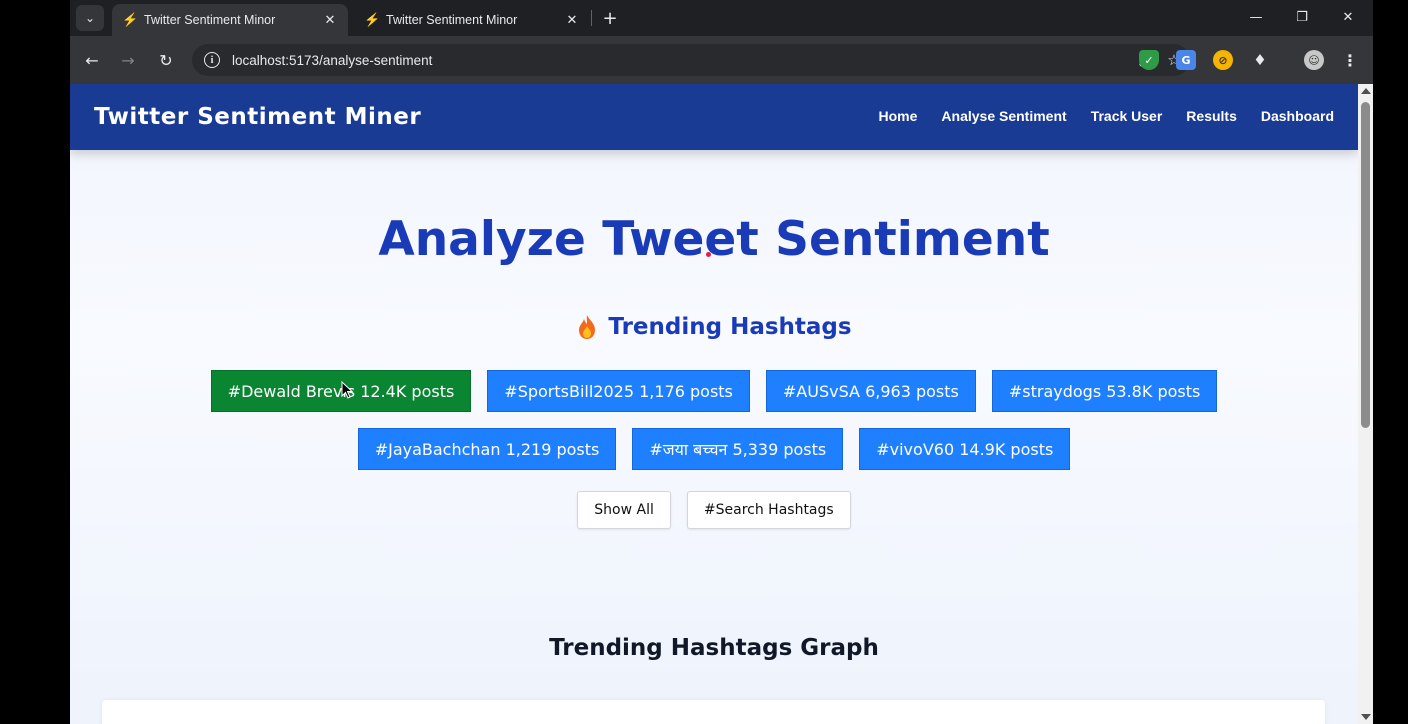  Describe the element at coordinates (1348, 17) in the screenshot. I see `close-window-button: ✕` at that location.